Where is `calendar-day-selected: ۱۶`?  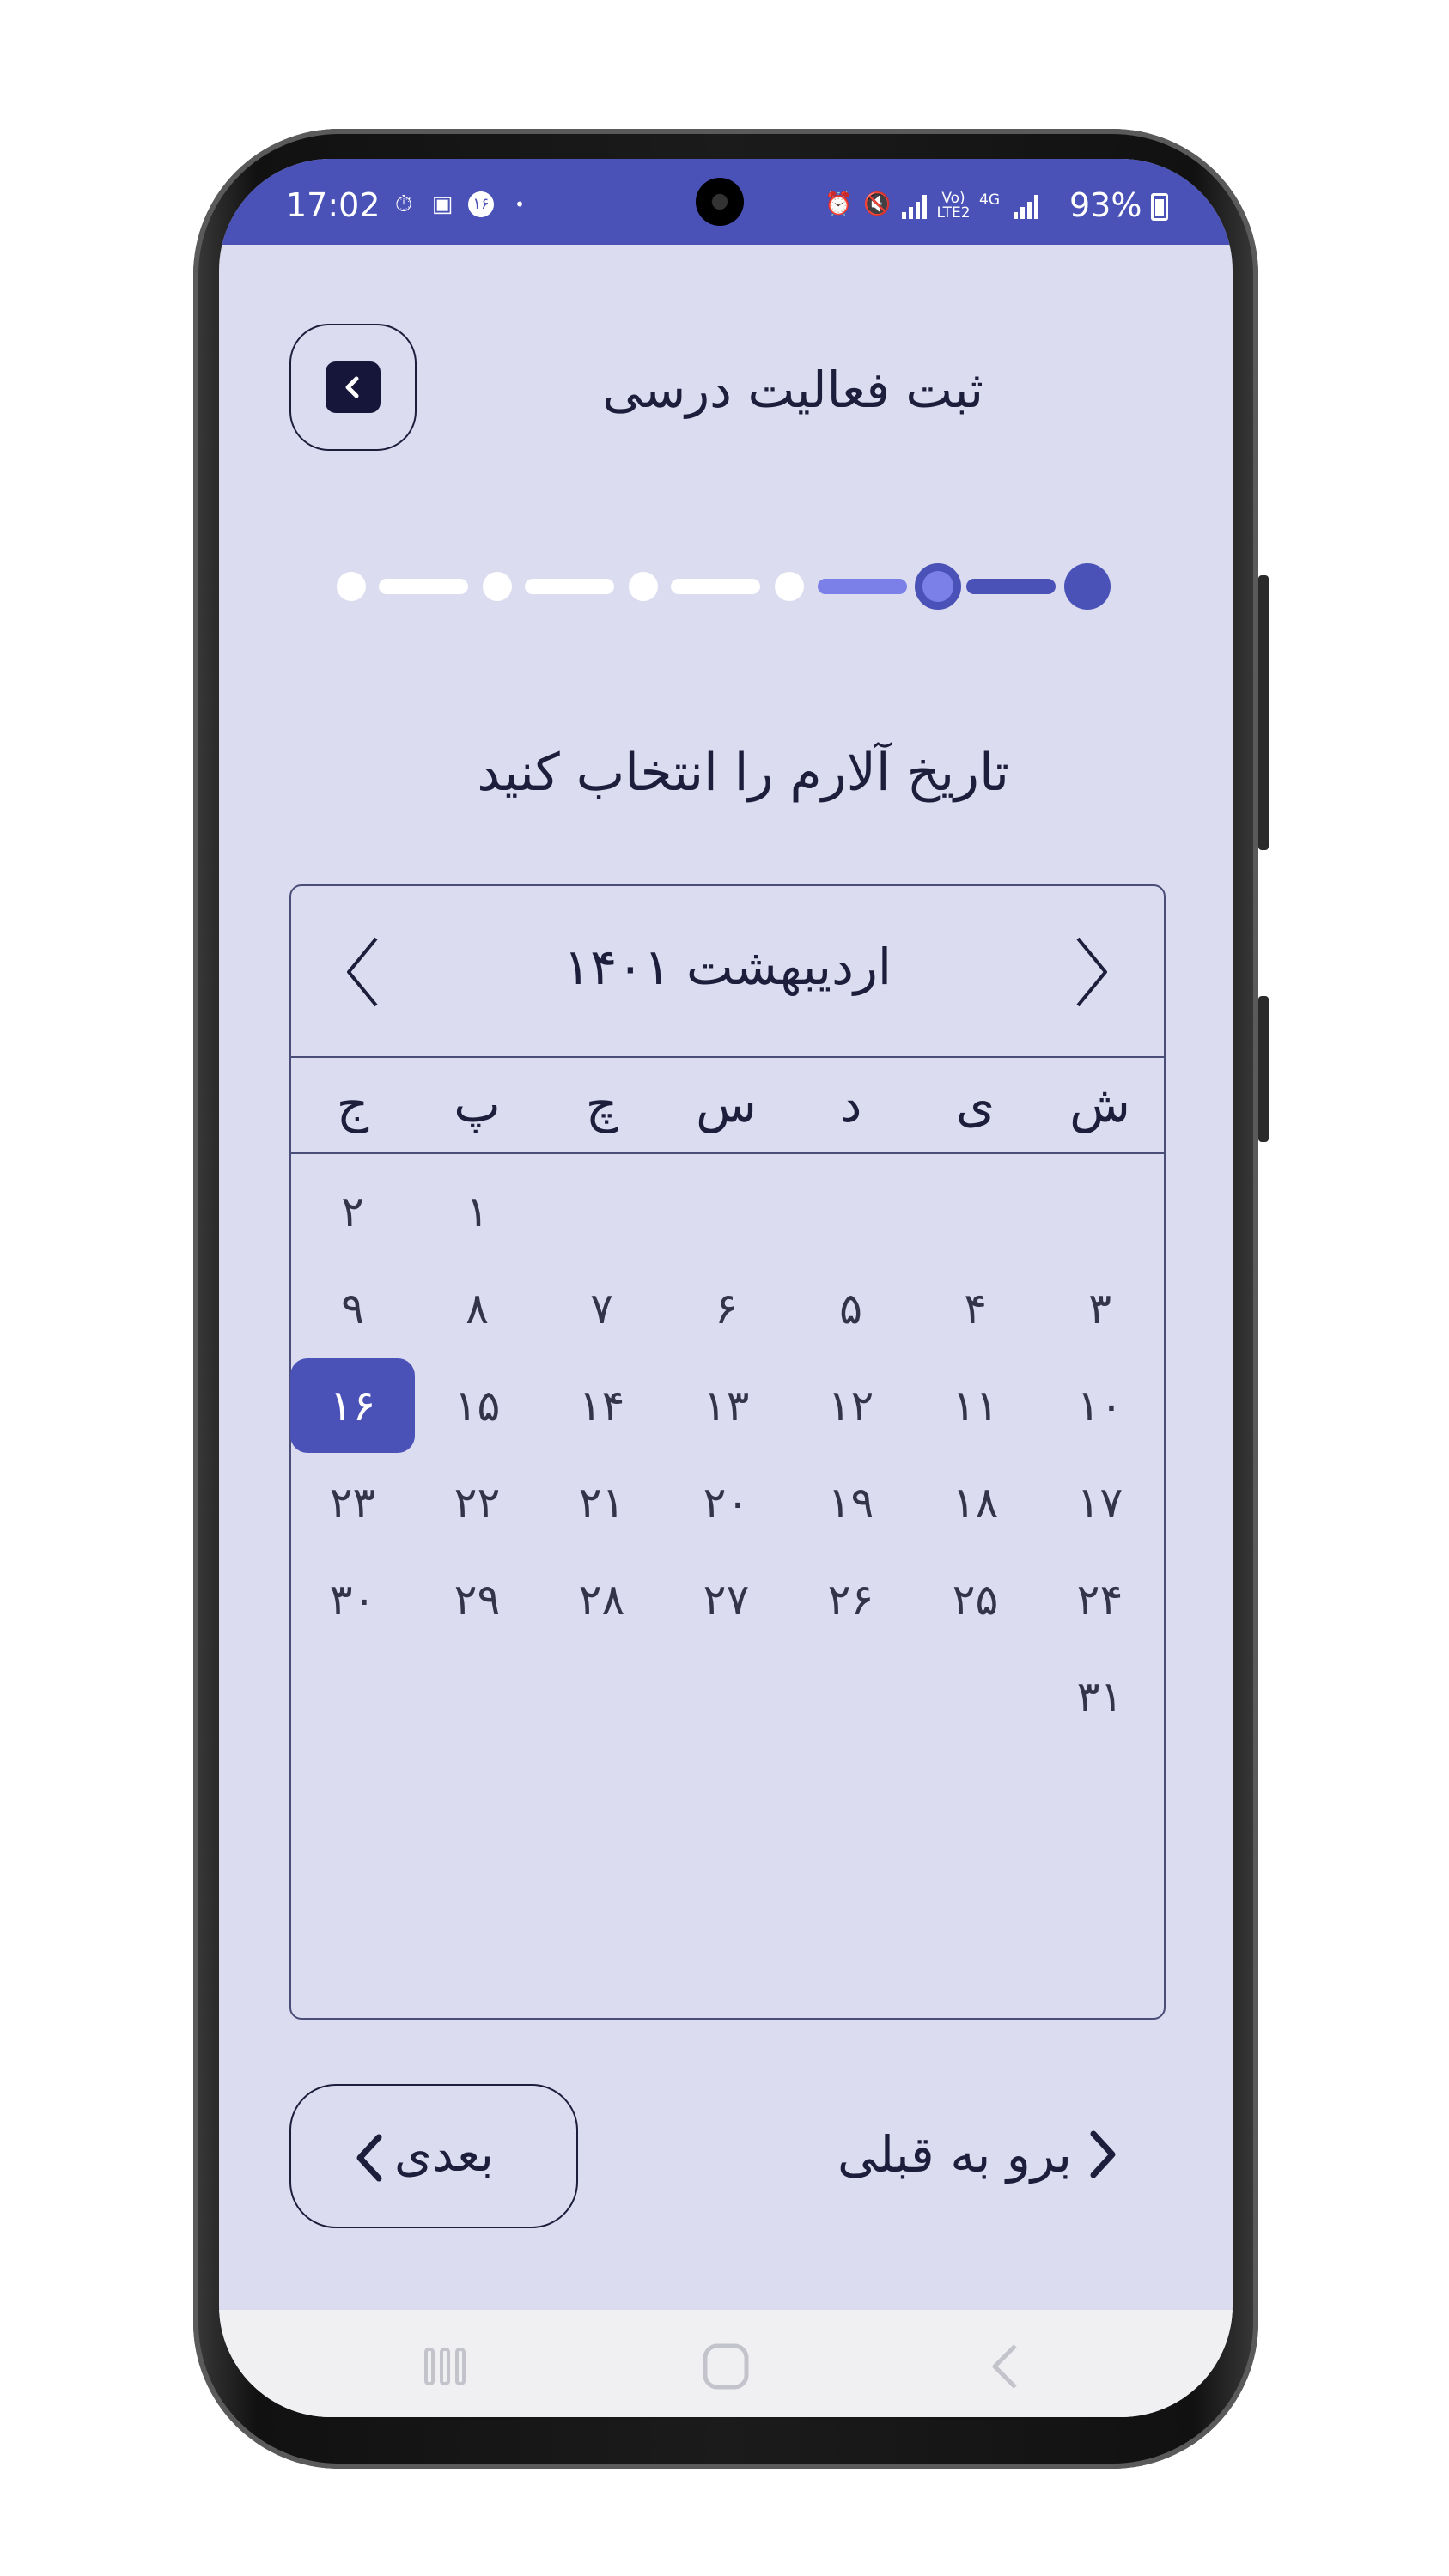 calendar-day-selected: ۱۶ is located at coordinates (352, 1405).